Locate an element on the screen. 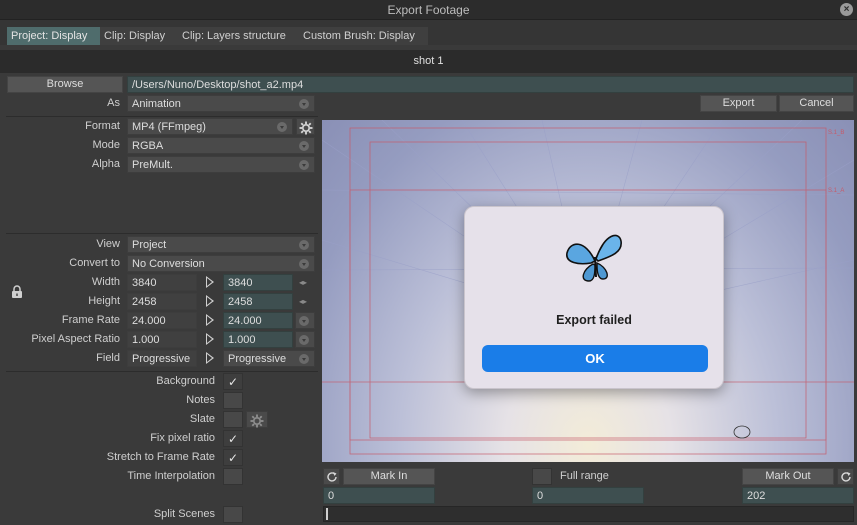  notes-checkbox is located at coordinates (233, 400).